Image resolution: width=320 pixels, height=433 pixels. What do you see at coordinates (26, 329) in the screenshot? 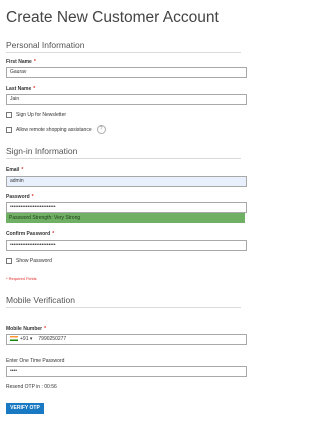
I see `mobile-number-label: Mobile Number *` at bounding box center [26, 329].